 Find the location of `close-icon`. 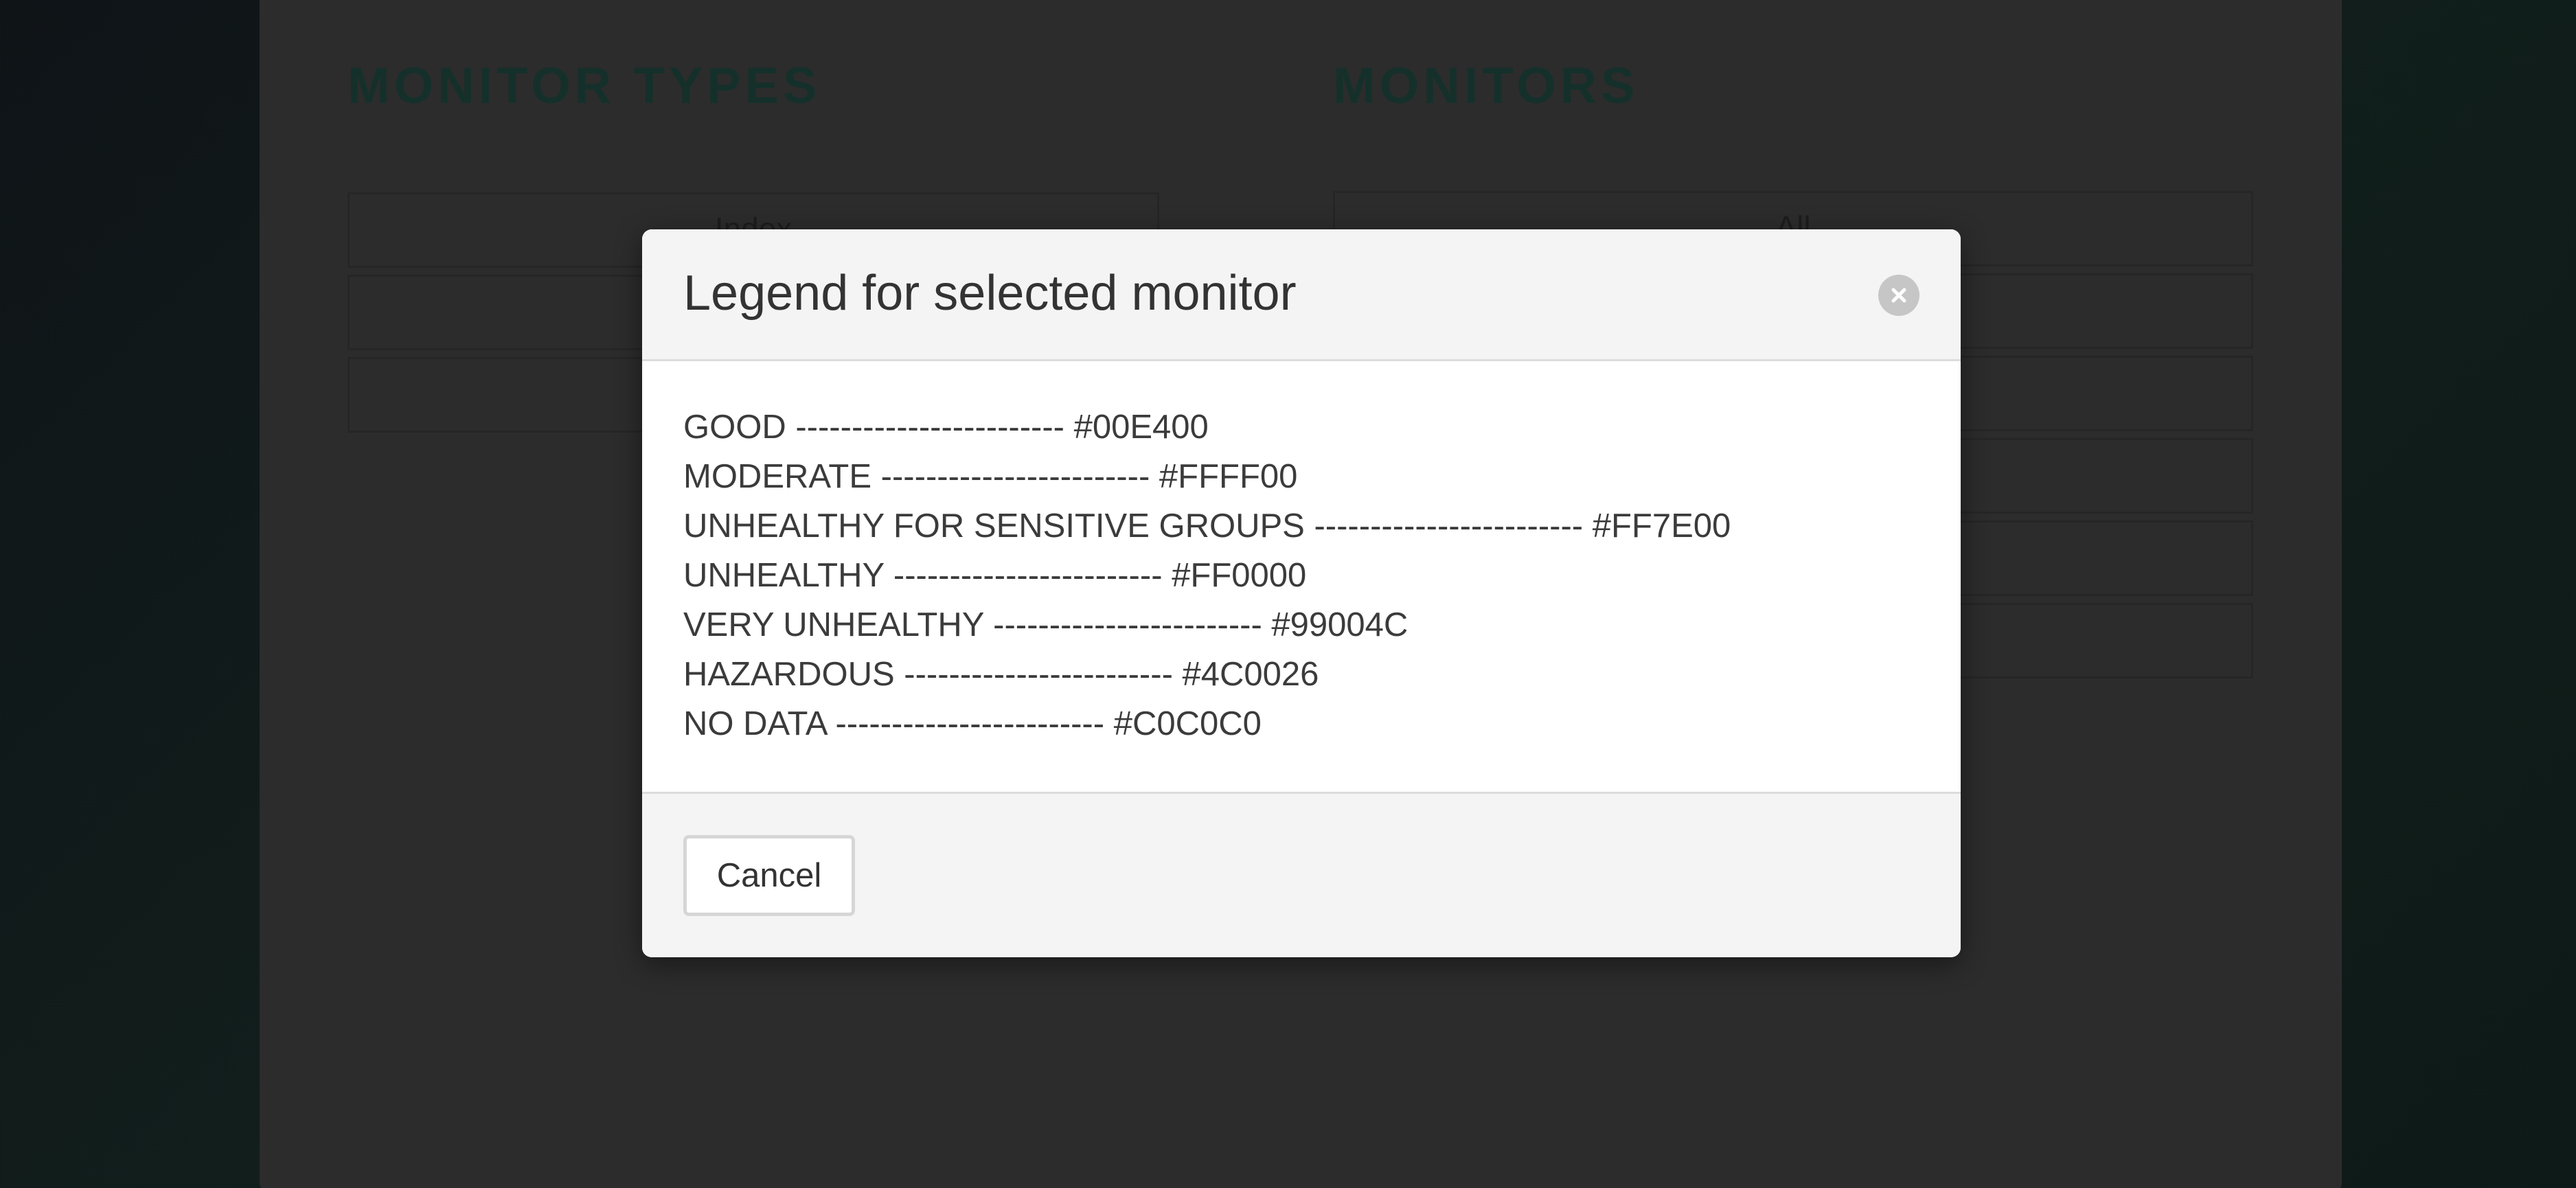

close-icon is located at coordinates (1898, 295).